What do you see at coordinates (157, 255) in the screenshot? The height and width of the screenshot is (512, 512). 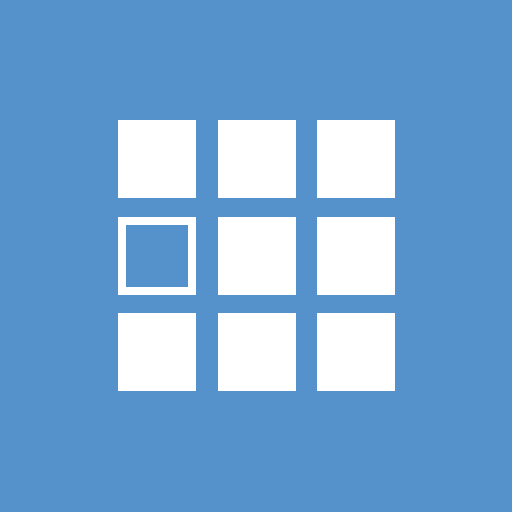 I see `grid-cell-1-0-outlined` at bounding box center [157, 255].